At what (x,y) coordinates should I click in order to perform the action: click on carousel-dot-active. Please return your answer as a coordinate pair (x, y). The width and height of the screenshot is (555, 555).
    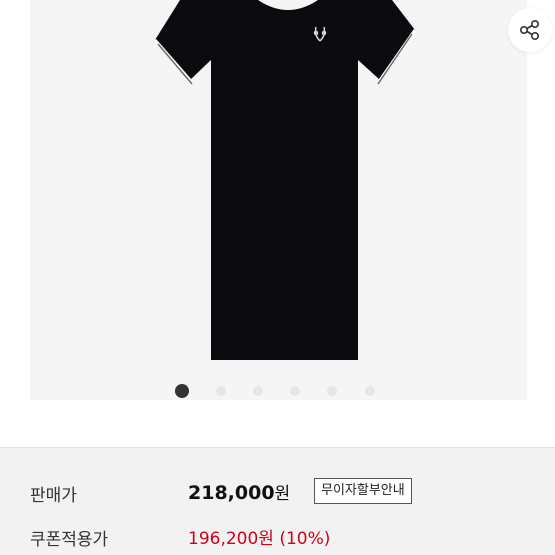
    Looking at the image, I should click on (182, 391).